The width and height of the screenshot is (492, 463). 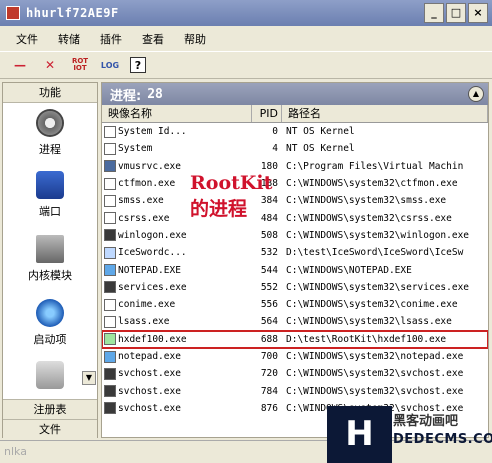 I want to click on sidebar-item-port: 端口, so click(x=50, y=195).